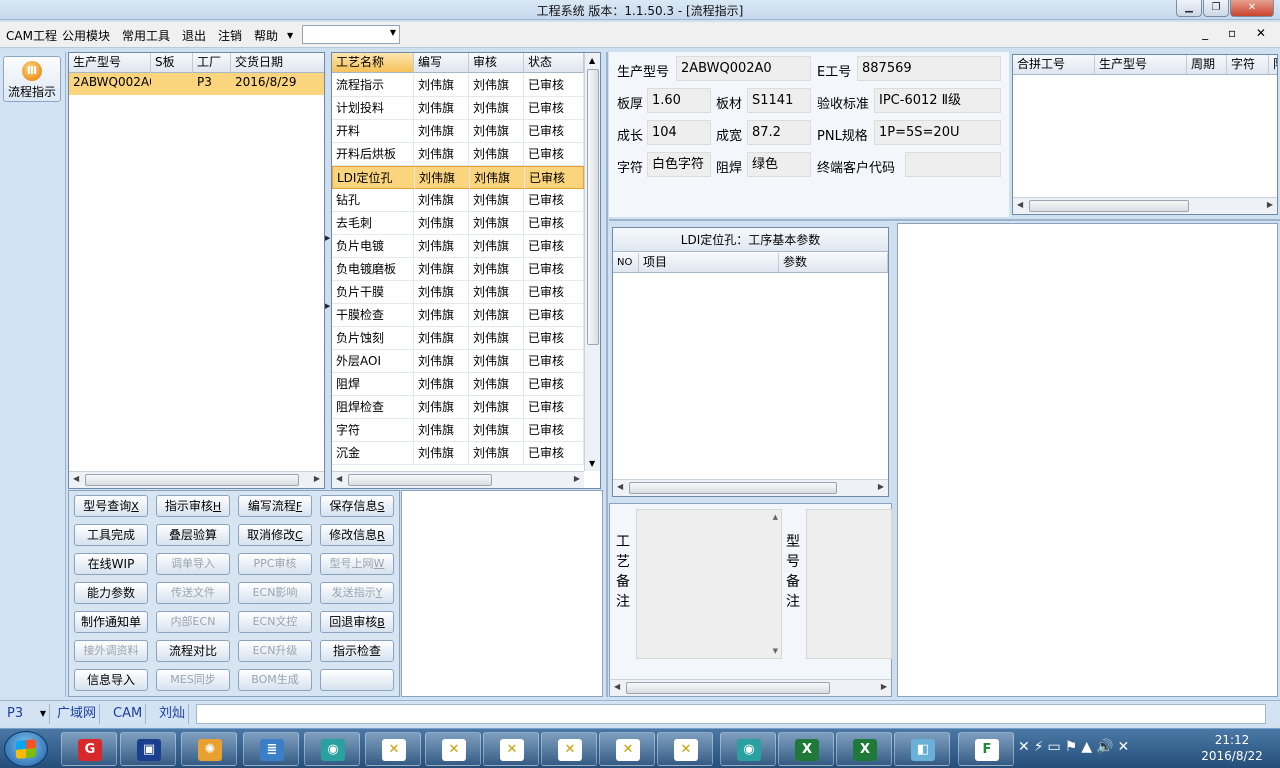  Describe the element at coordinates (709, 584) in the screenshot. I see `process-note-field: ▲ ▼` at that location.